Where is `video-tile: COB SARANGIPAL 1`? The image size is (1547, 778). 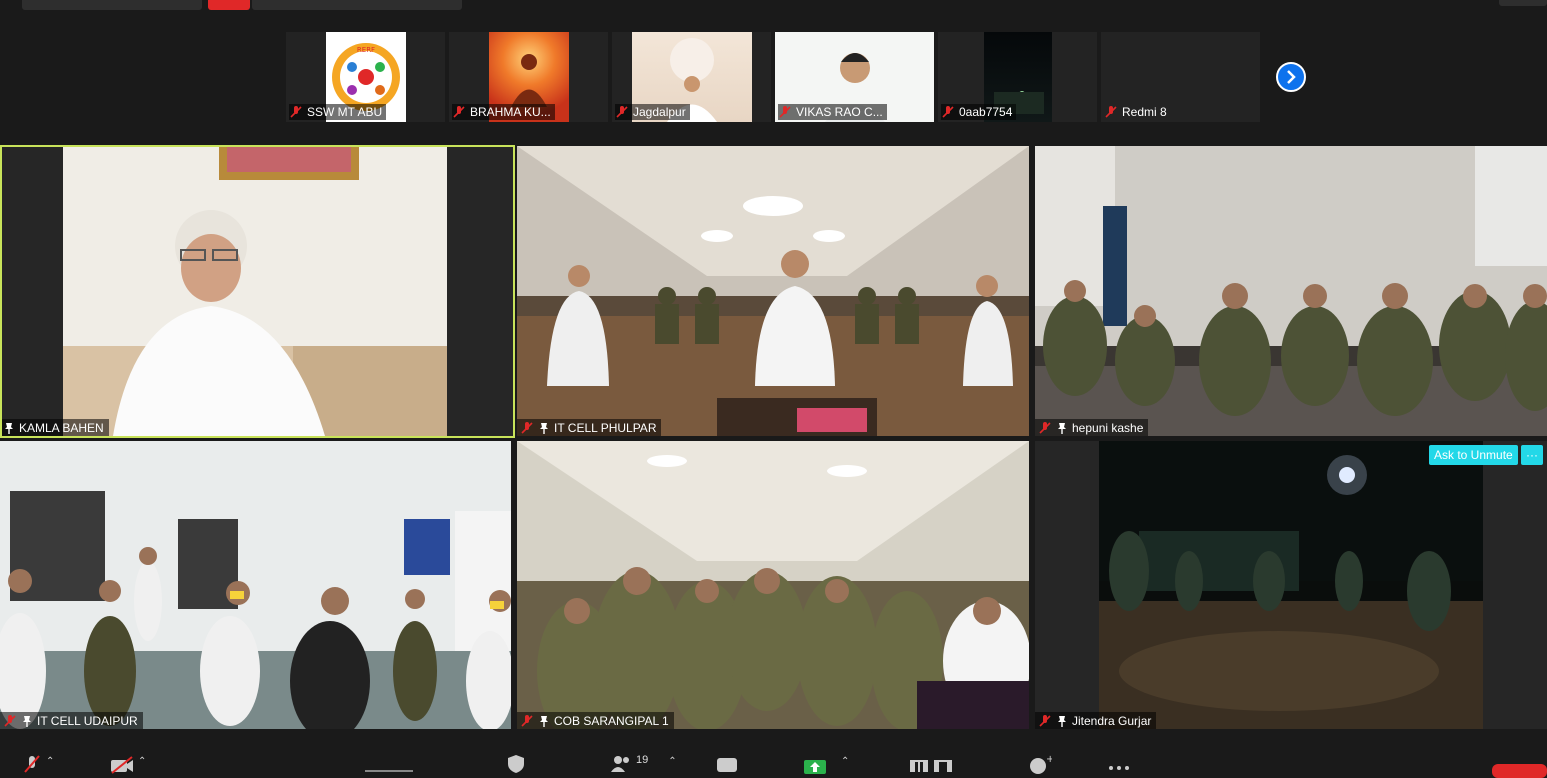
video-tile: COB SARANGIPAL 1 is located at coordinates (773, 585).